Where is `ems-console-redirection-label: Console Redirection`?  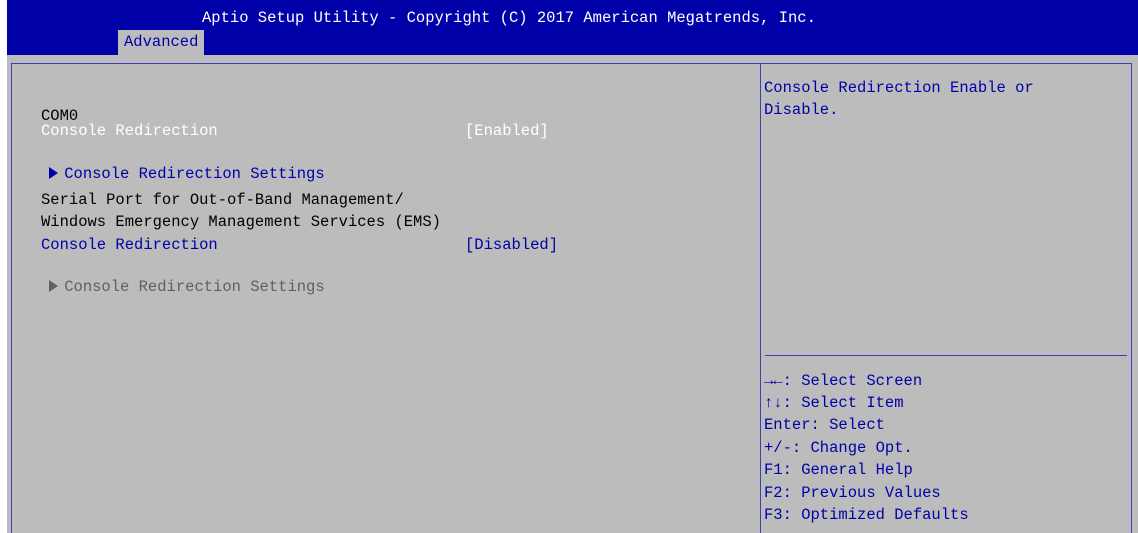
ems-console-redirection-label: Console Redirection is located at coordinates (129, 245).